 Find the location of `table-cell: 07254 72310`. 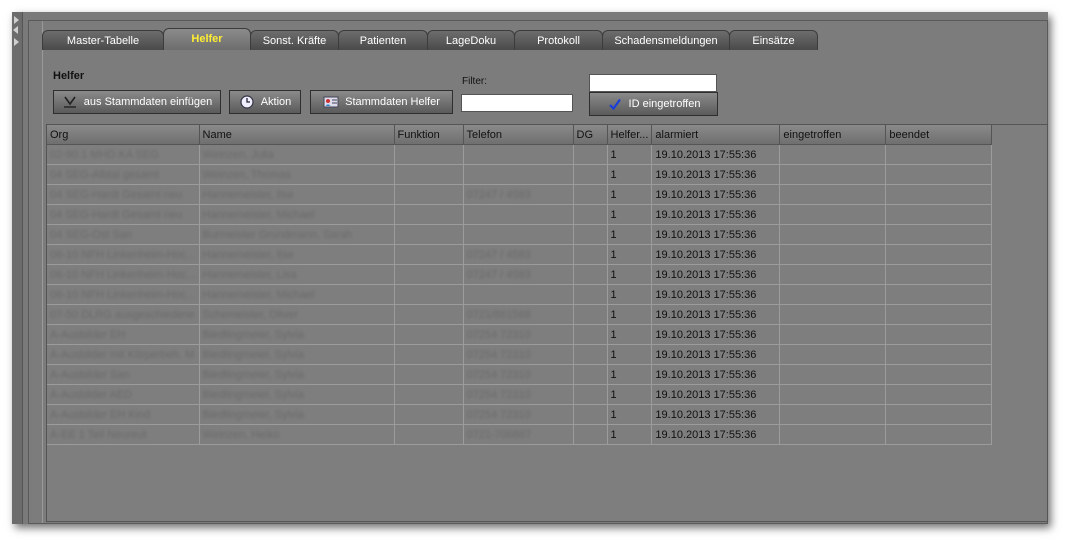

table-cell: 07254 72310 is located at coordinates (518, 374).